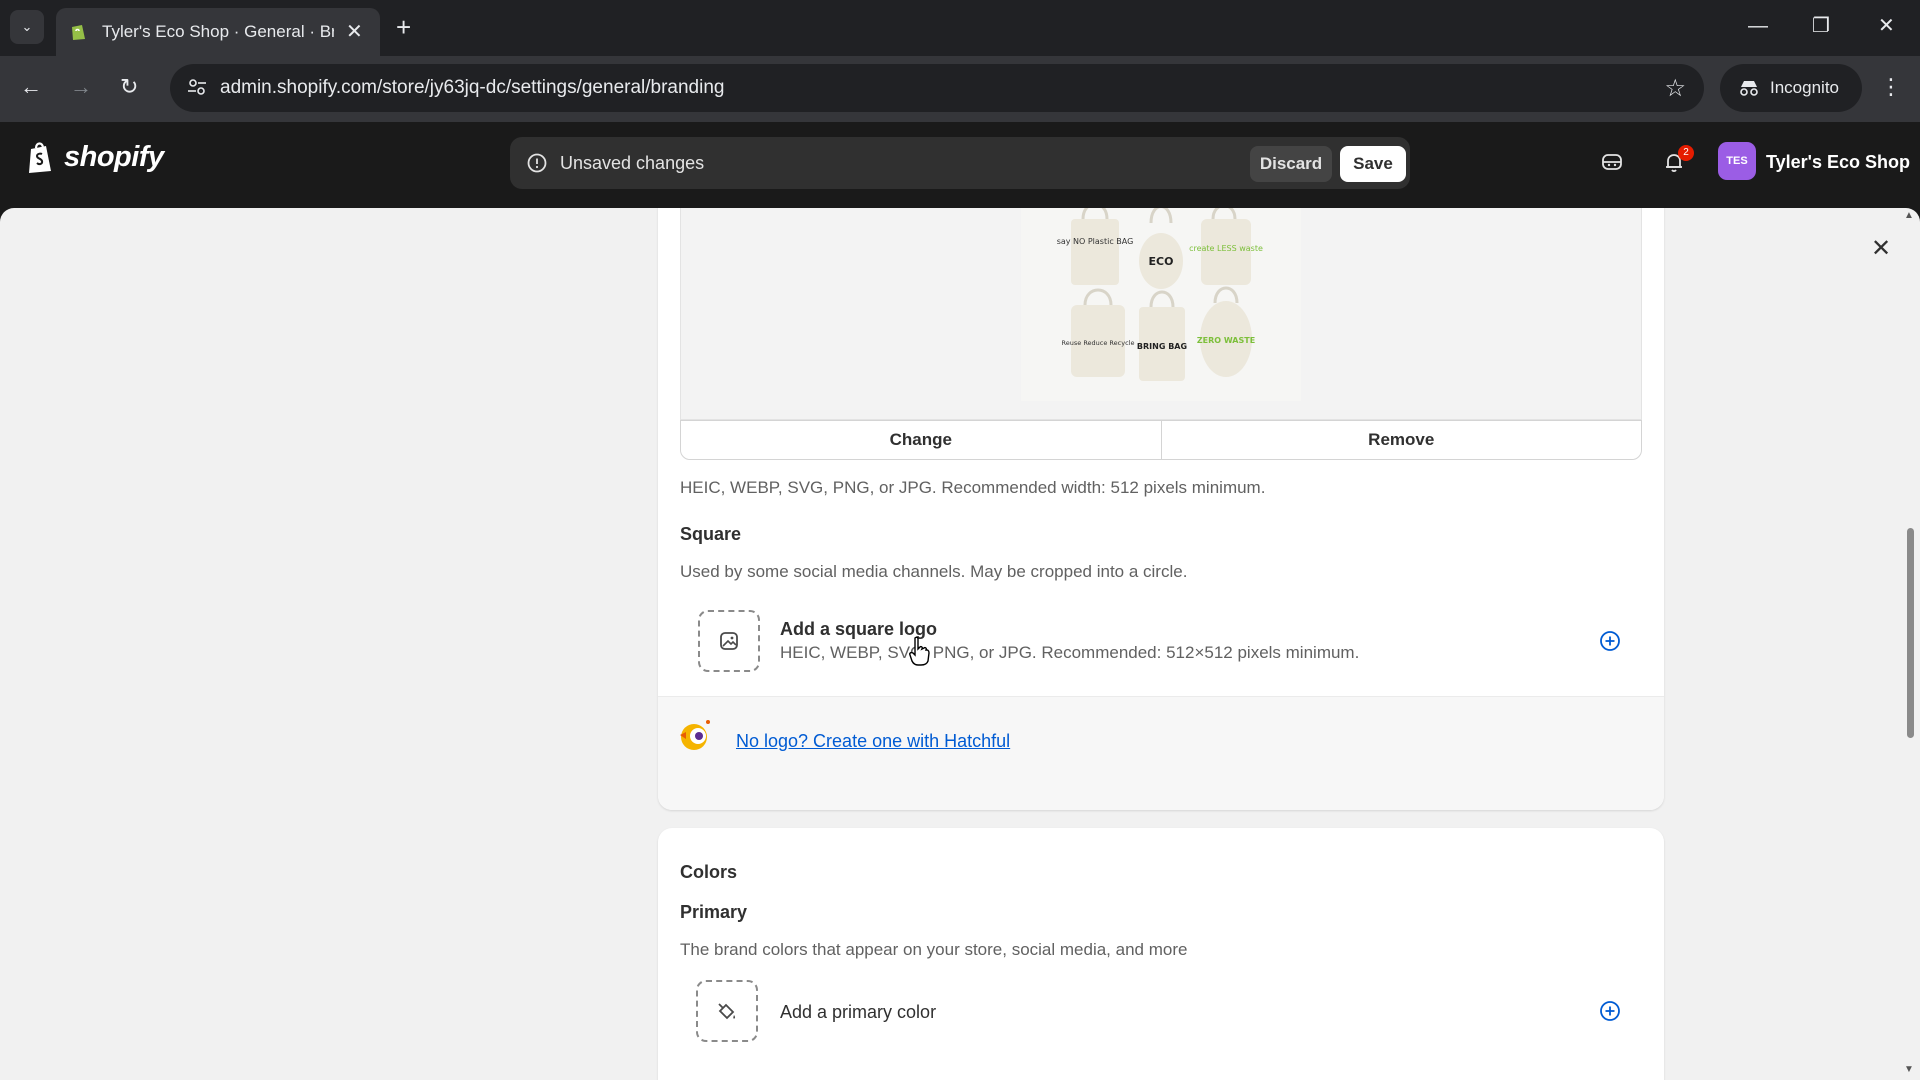  What do you see at coordinates (1838, 162) in the screenshot?
I see `store-name: Tyler's Eco Shop` at bounding box center [1838, 162].